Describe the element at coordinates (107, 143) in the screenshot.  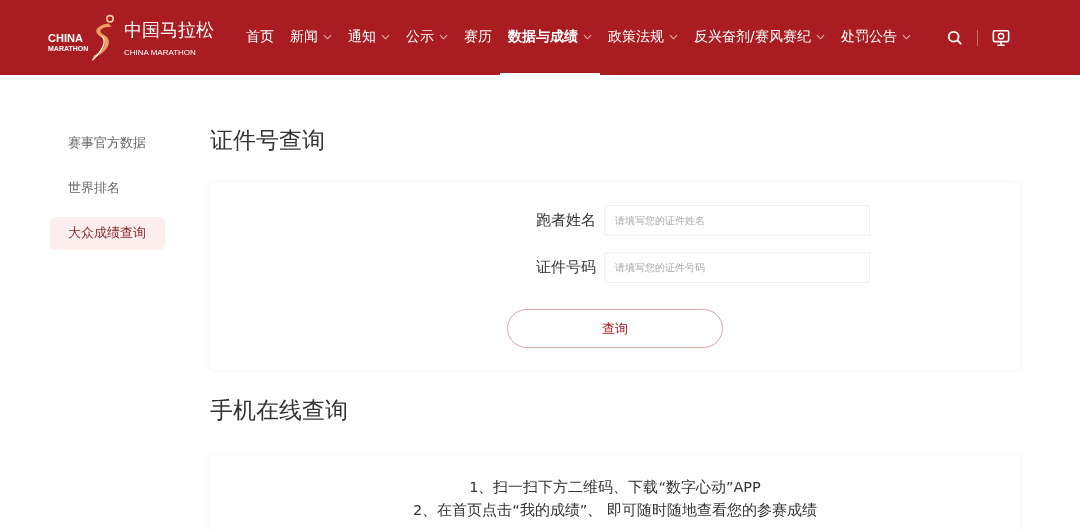
I see `sidebar-item: 赛事官方数据` at that location.